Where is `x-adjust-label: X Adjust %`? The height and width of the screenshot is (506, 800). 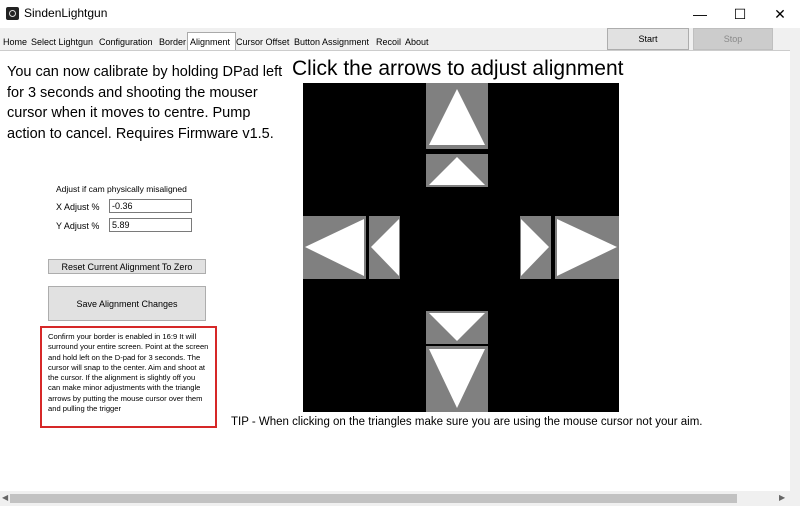
x-adjust-label: X Adjust % is located at coordinates (78, 207).